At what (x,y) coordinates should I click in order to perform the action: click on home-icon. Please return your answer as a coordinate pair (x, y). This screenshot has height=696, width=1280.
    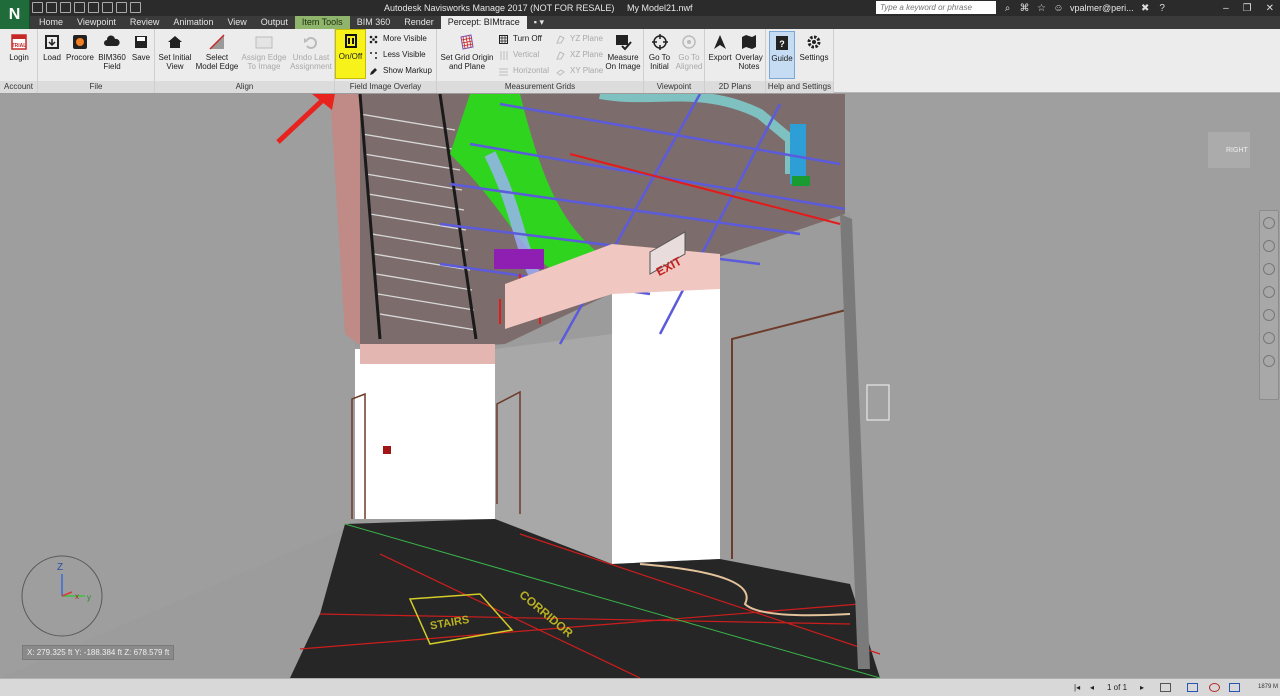
    Looking at the image, I should click on (175, 42).